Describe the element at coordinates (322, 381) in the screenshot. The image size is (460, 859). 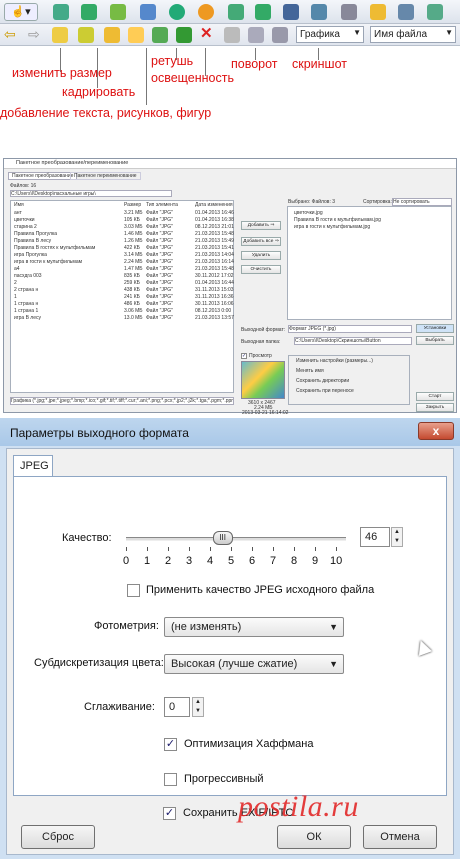
I see `option-keep-dirs: Сохранить директории` at that location.